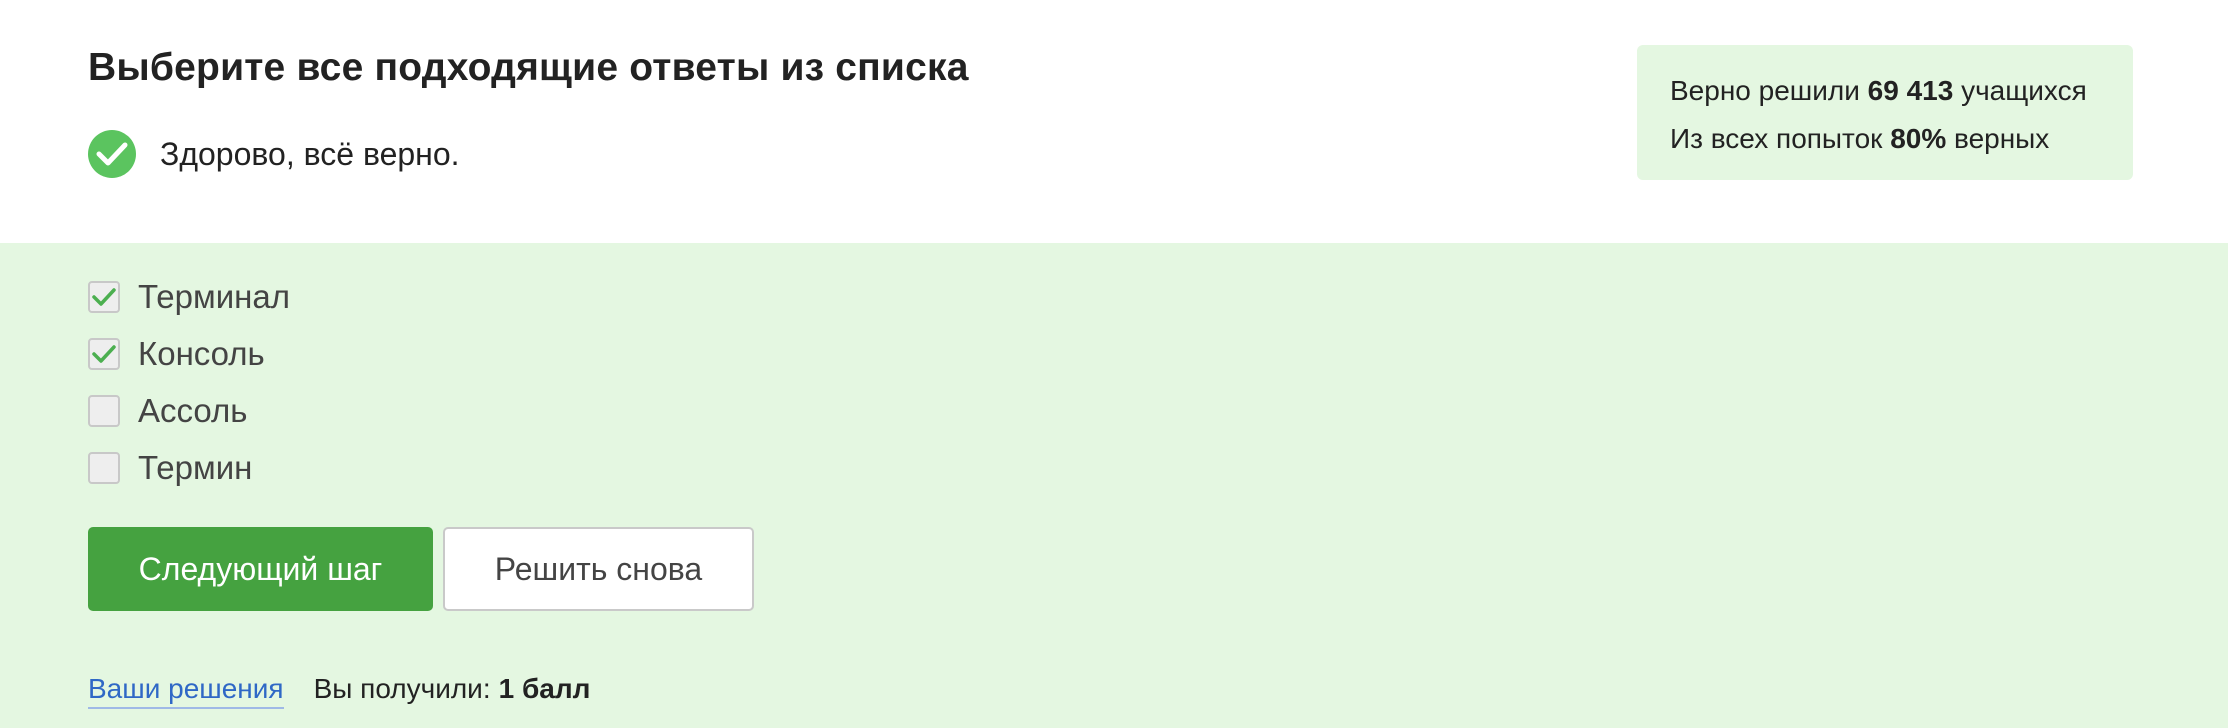 Image resolution: width=2228 pixels, height=728 pixels. Describe the element at coordinates (186, 691) in the screenshot. I see `your-solutions-link: Ваши решения` at that location.